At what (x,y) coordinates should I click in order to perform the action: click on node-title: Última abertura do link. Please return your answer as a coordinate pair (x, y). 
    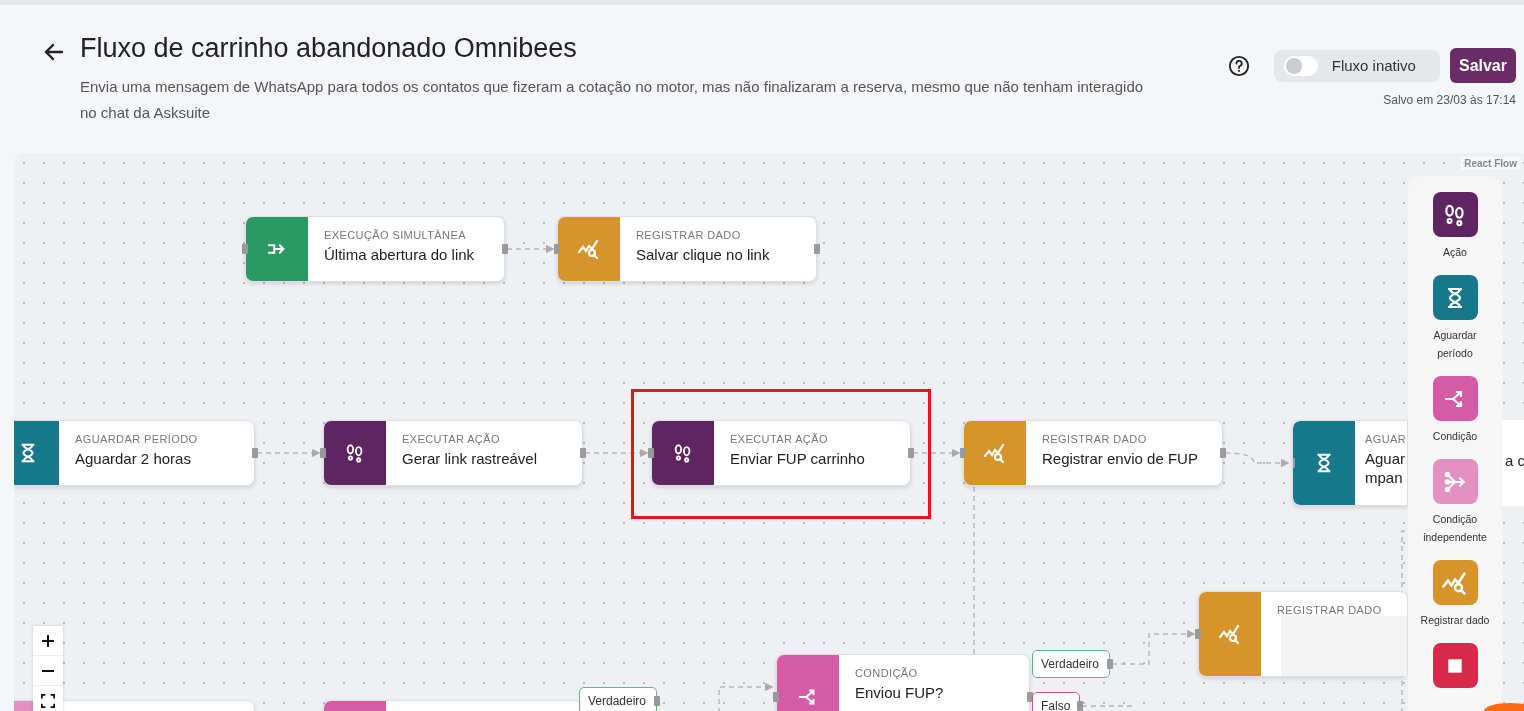
    Looking at the image, I should click on (400, 254).